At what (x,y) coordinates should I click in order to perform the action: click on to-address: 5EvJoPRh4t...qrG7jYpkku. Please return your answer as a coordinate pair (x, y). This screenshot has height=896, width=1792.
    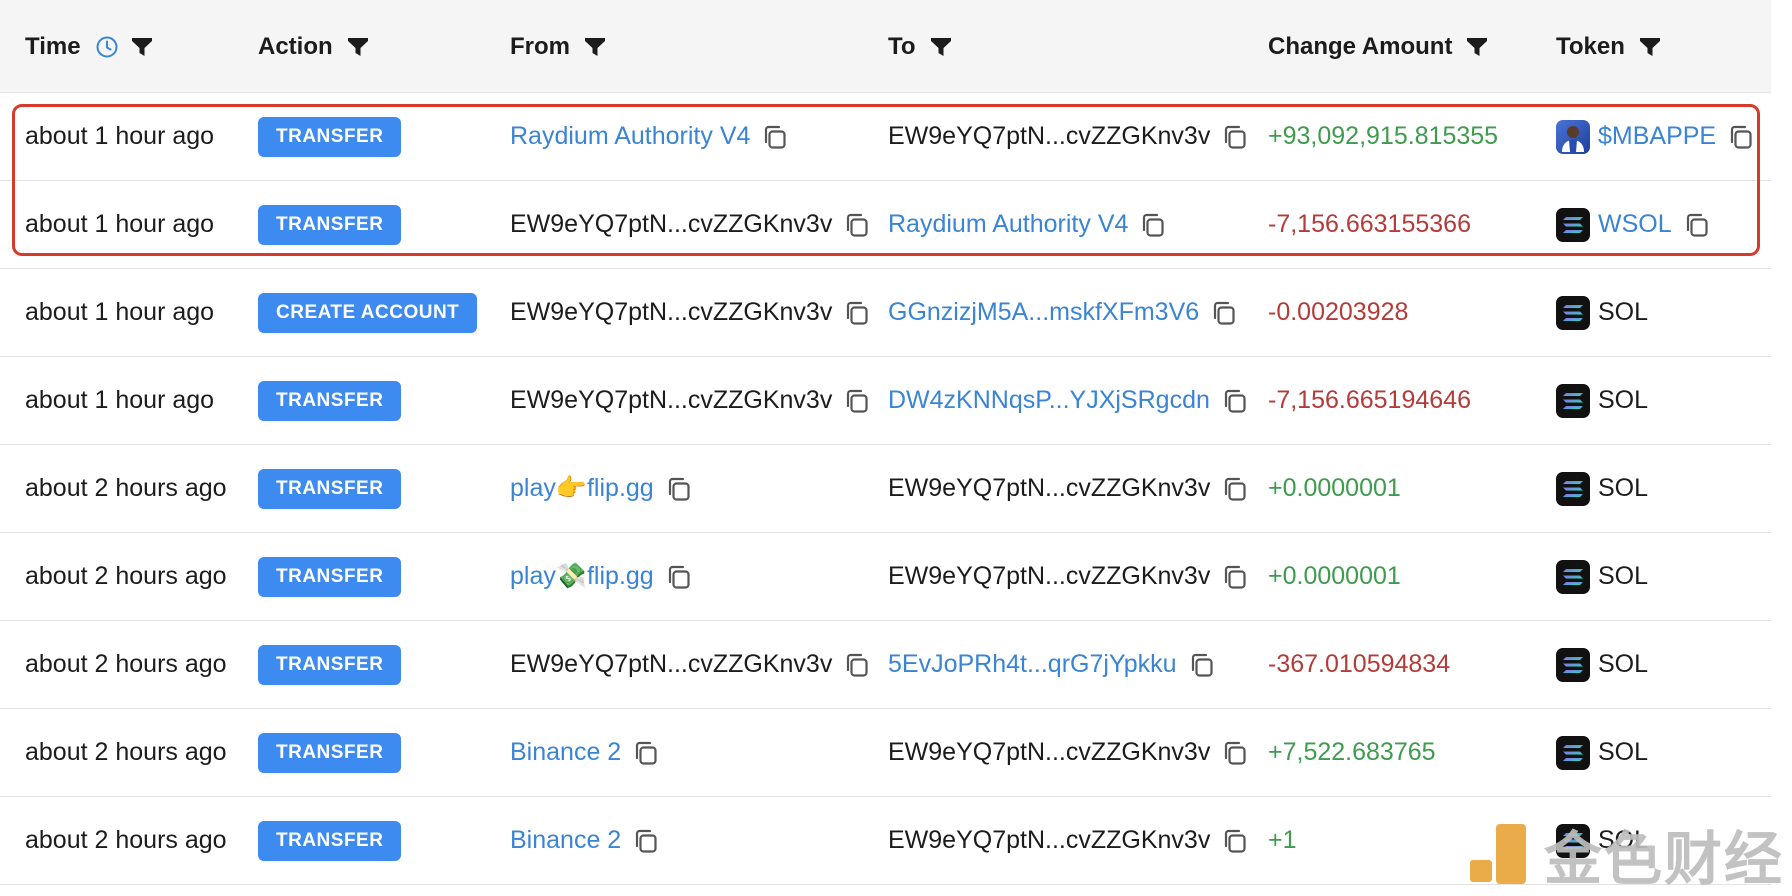
    Looking at the image, I should click on (1032, 664).